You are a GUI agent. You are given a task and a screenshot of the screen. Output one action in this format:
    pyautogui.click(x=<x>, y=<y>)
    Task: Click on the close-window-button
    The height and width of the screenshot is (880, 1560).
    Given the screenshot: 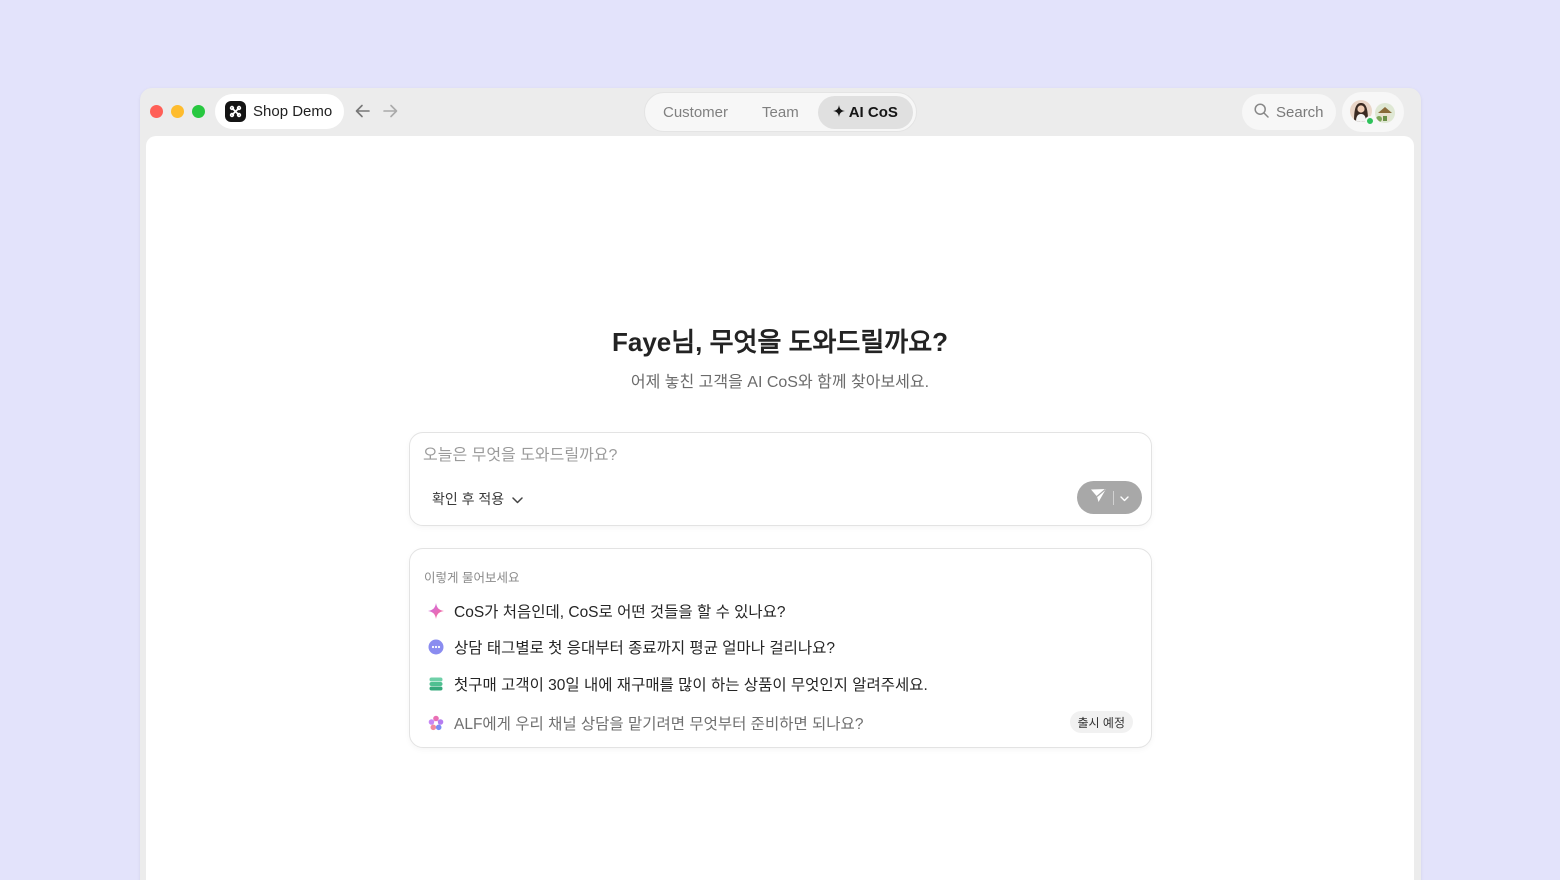 What is the action you would take?
    pyautogui.click(x=156, y=111)
    